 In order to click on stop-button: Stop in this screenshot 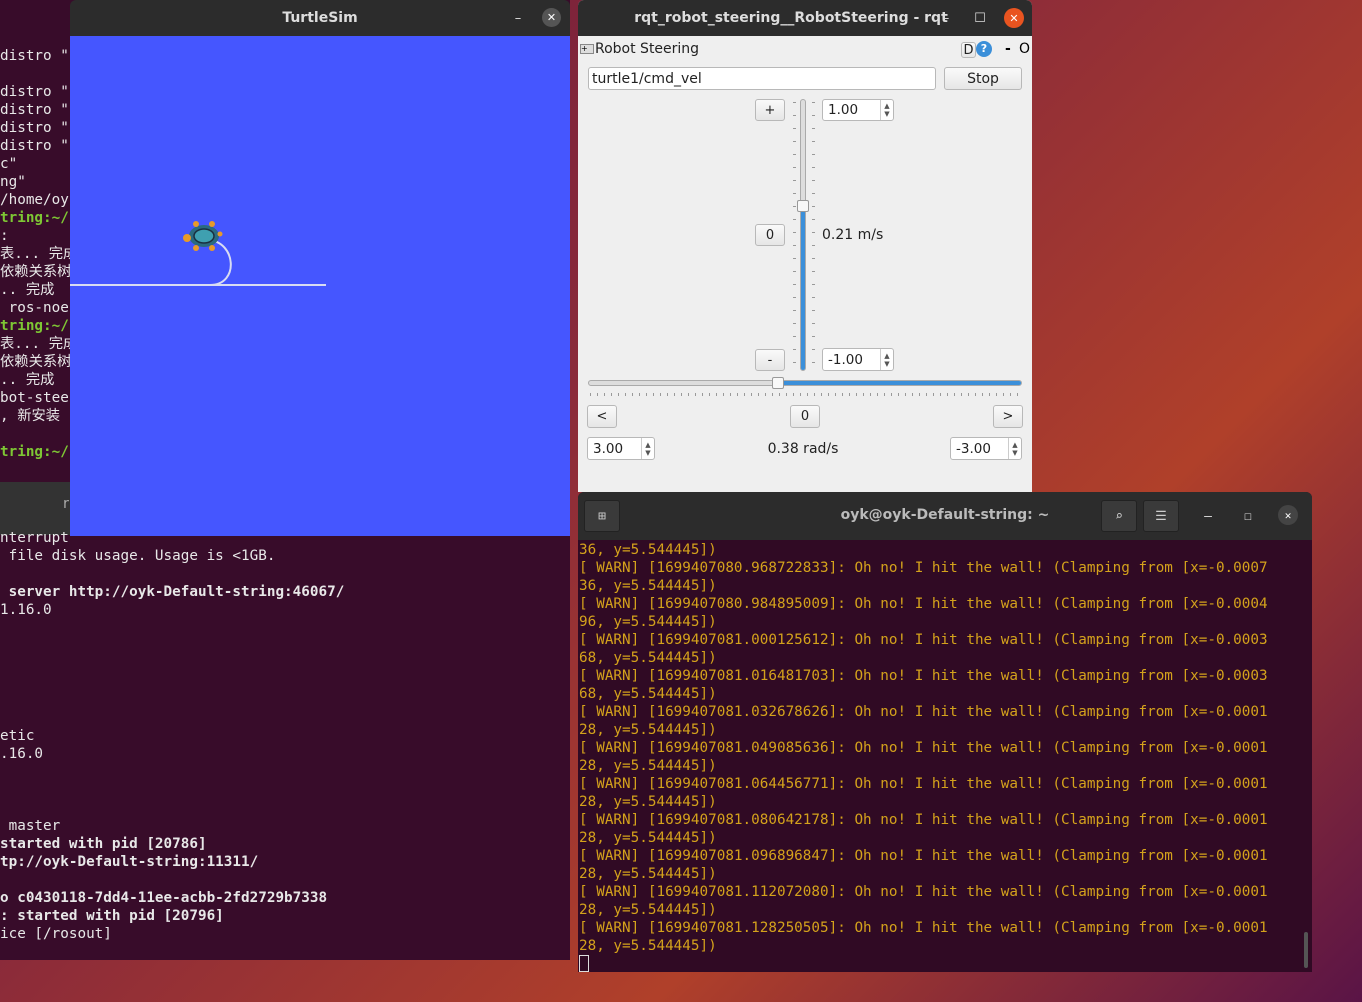, I will do `click(983, 78)`.